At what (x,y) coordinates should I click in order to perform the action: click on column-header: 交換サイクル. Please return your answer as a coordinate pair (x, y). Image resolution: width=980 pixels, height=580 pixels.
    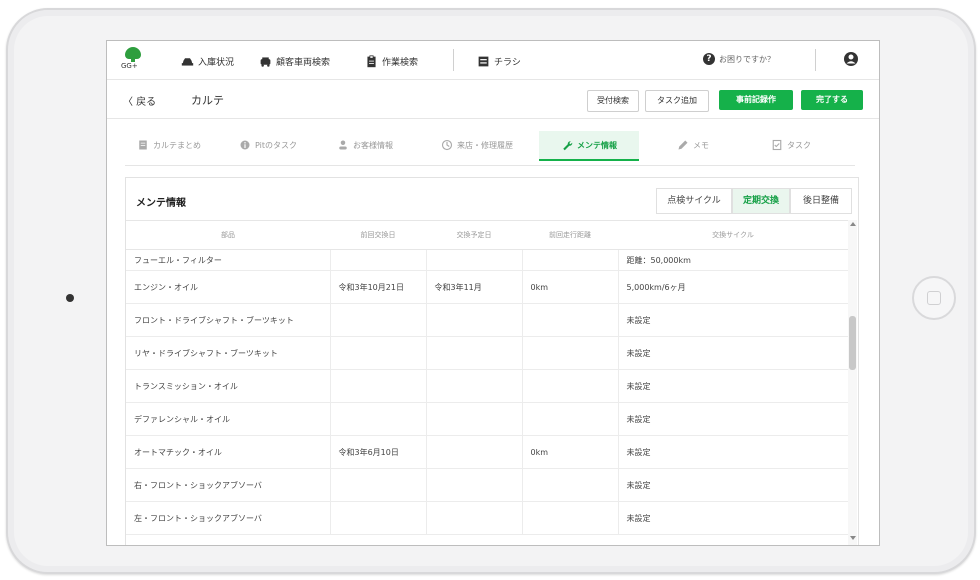
    Looking at the image, I should click on (733, 235).